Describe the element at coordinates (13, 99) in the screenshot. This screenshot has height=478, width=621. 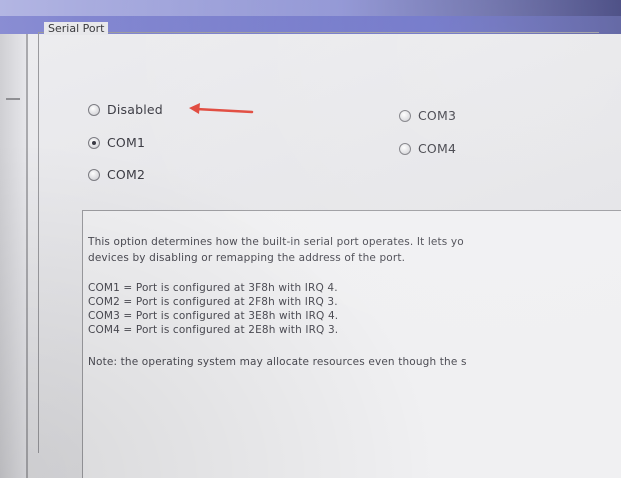
I see `tree-connector-line` at that location.